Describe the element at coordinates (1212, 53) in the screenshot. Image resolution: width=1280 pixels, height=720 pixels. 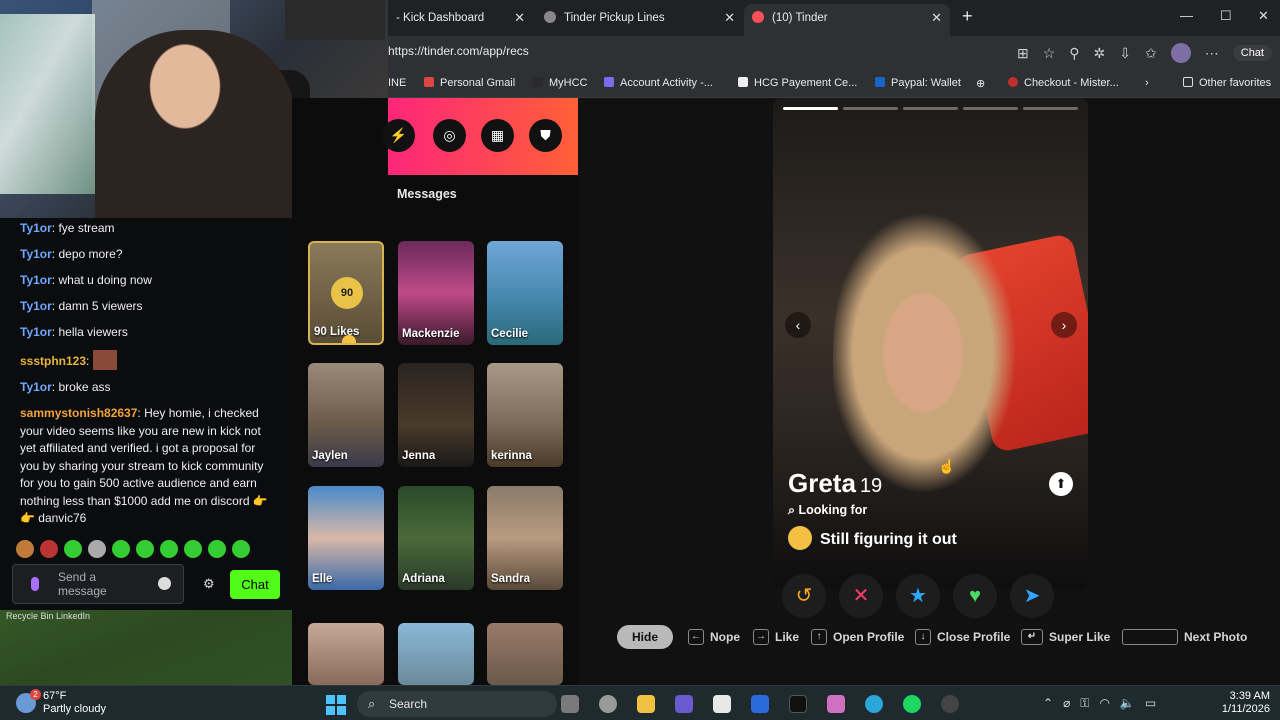
I see `more-menu-icon: ⋯` at that location.